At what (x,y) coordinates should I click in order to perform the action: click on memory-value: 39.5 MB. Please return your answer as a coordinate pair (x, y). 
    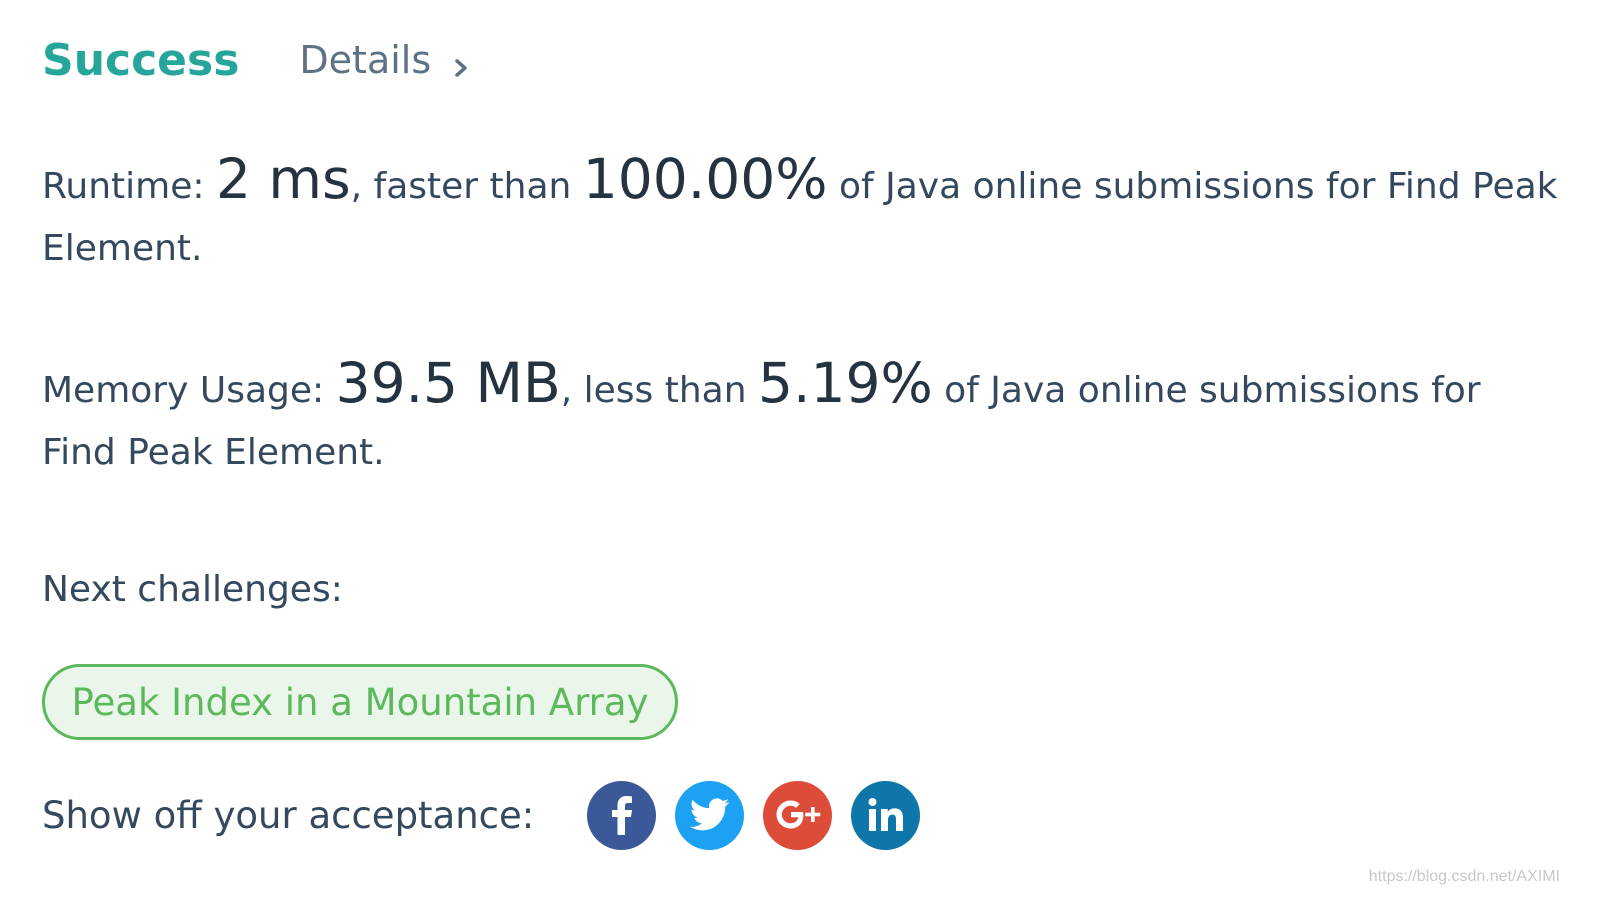
    Looking at the image, I should click on (448, 383).